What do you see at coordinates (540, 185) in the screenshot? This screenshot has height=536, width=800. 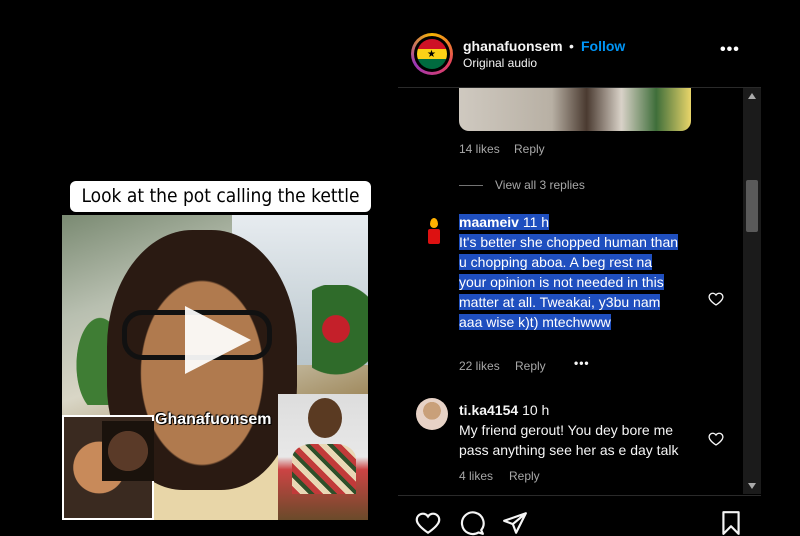 I see `view-replies-button: View all 3 replies` at bounding box center [540, 185].